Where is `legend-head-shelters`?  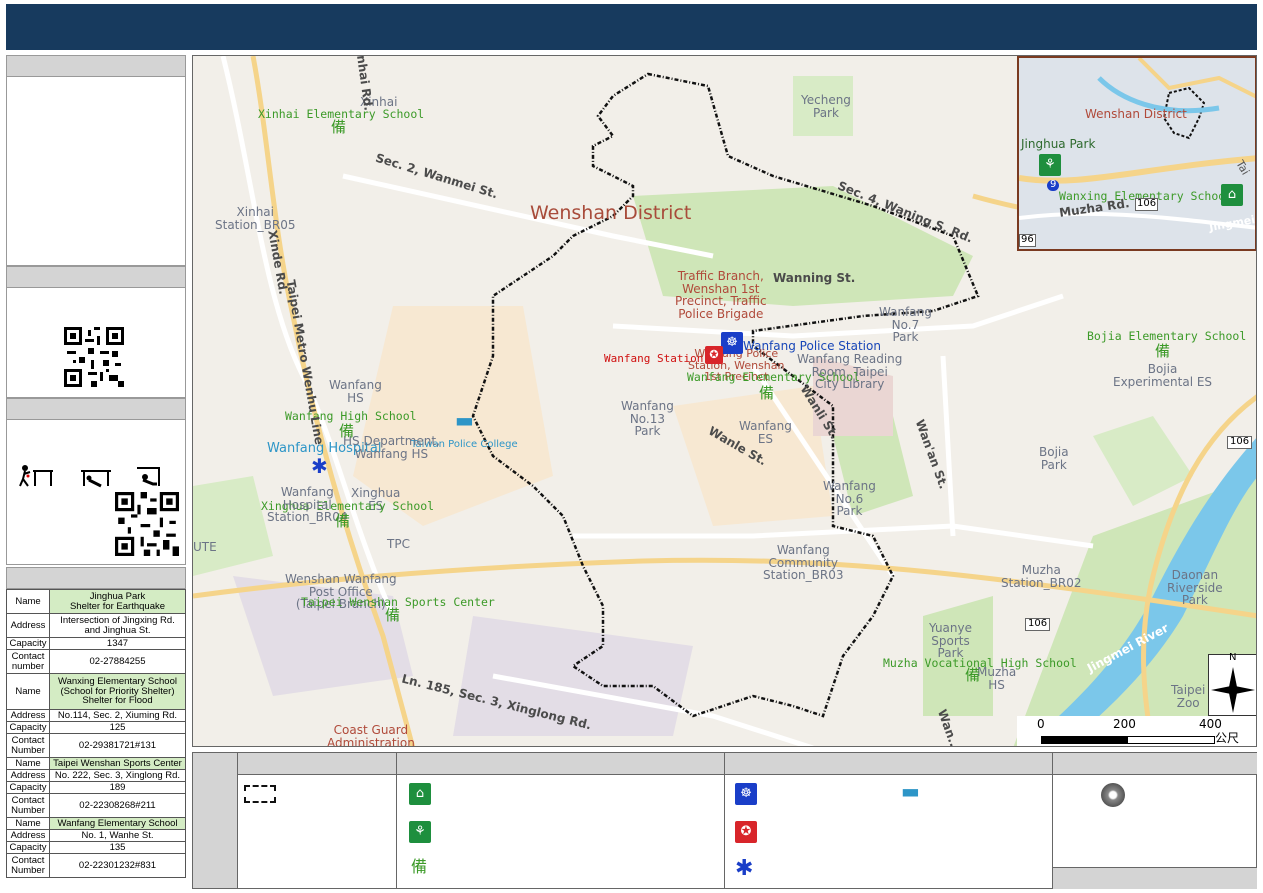
legend-head-shelters is located at coordinates (561, 764).